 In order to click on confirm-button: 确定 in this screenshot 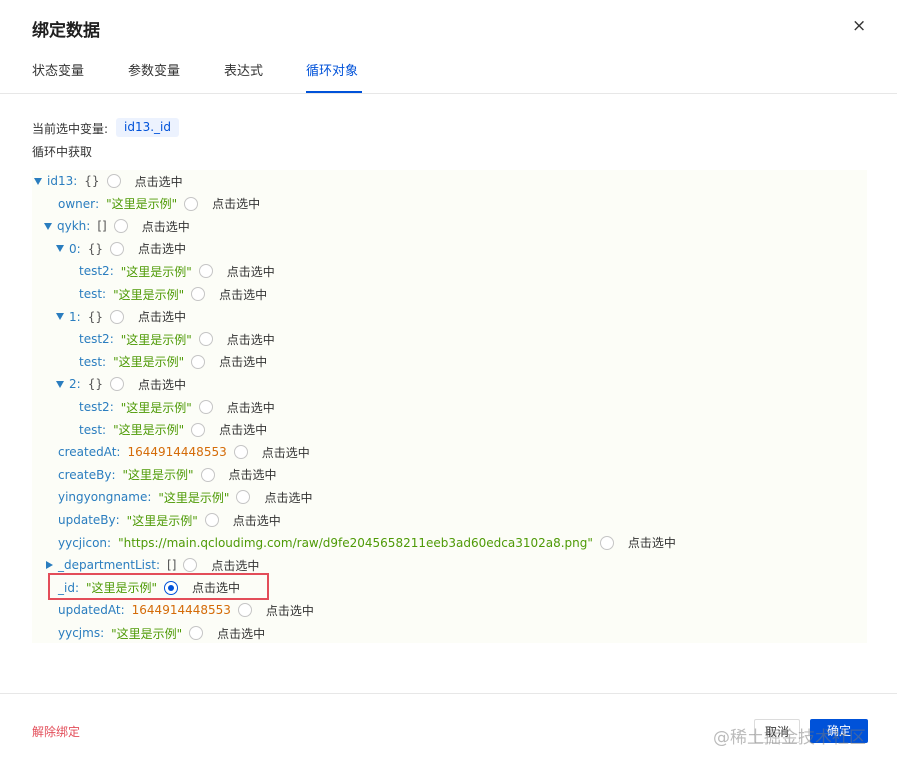, I will do `click(839, 731)`.